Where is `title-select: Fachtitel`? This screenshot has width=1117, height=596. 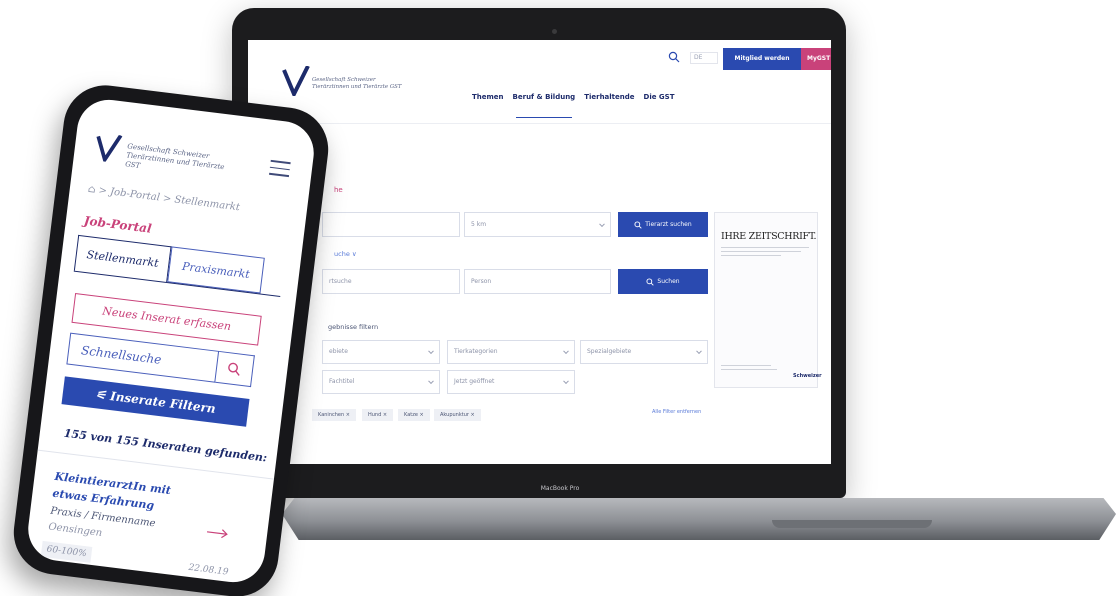 title-select: Fachtitel is located at coordinates (381, 382).